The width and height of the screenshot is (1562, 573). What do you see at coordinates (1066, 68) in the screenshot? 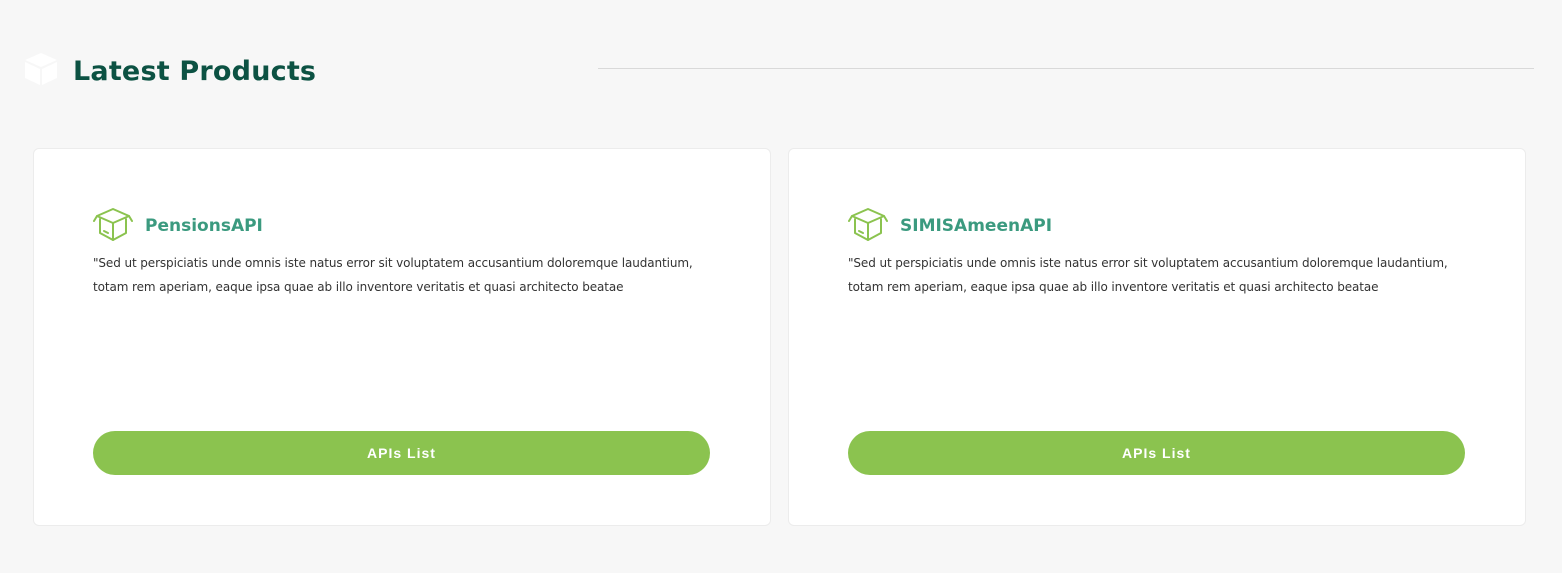
I see `header-divider` at bounding box center [1066, 68].